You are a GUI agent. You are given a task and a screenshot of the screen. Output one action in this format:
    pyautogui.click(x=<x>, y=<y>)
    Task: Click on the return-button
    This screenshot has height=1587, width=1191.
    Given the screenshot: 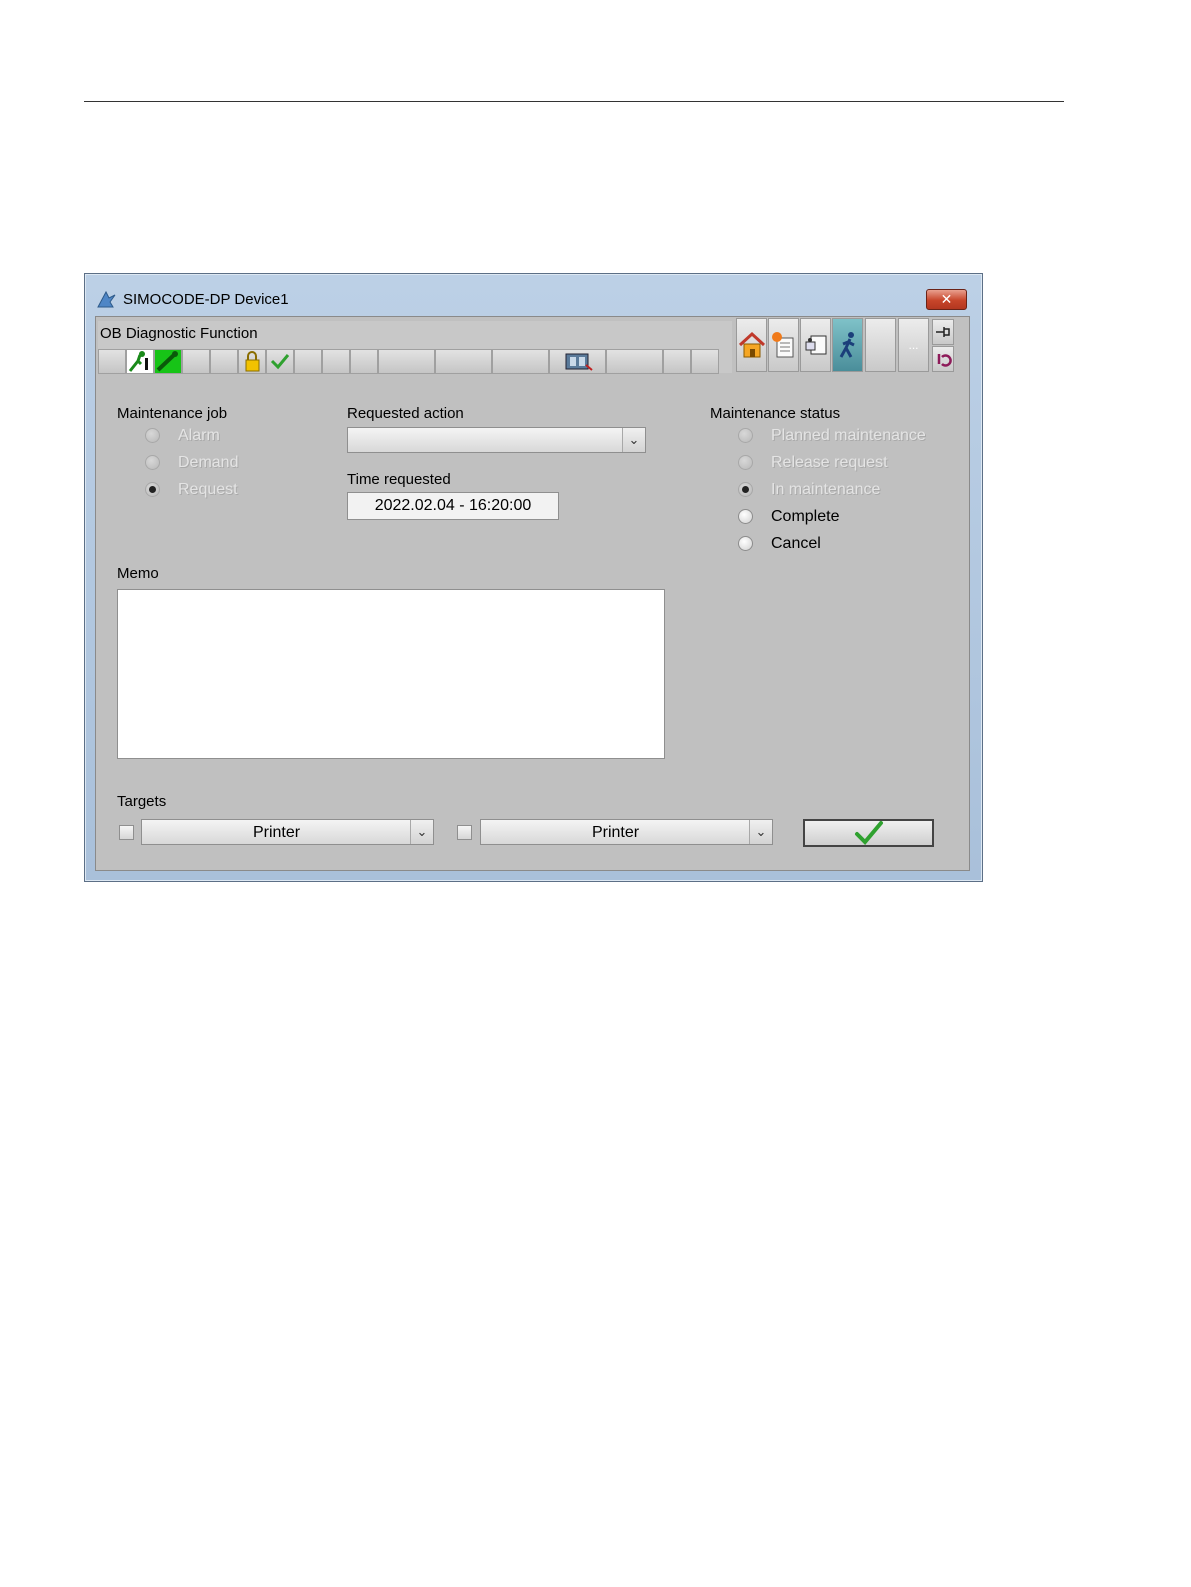 What is the action you would take?
    pyautogui.click(x=943, y=359)
    